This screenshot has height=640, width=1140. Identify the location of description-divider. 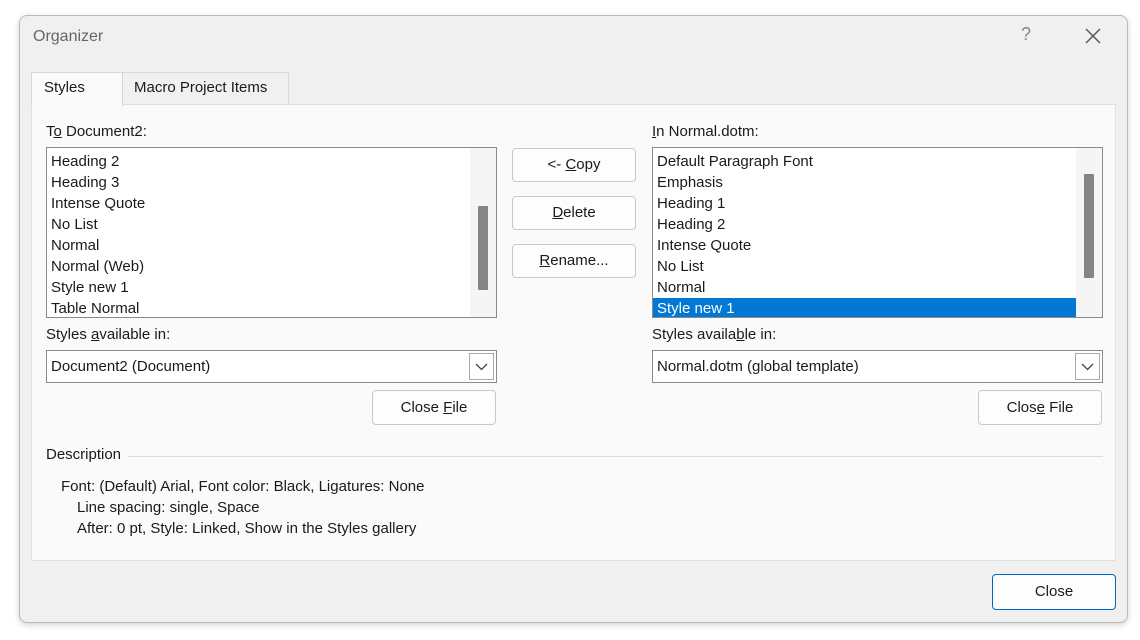
(615, 456).